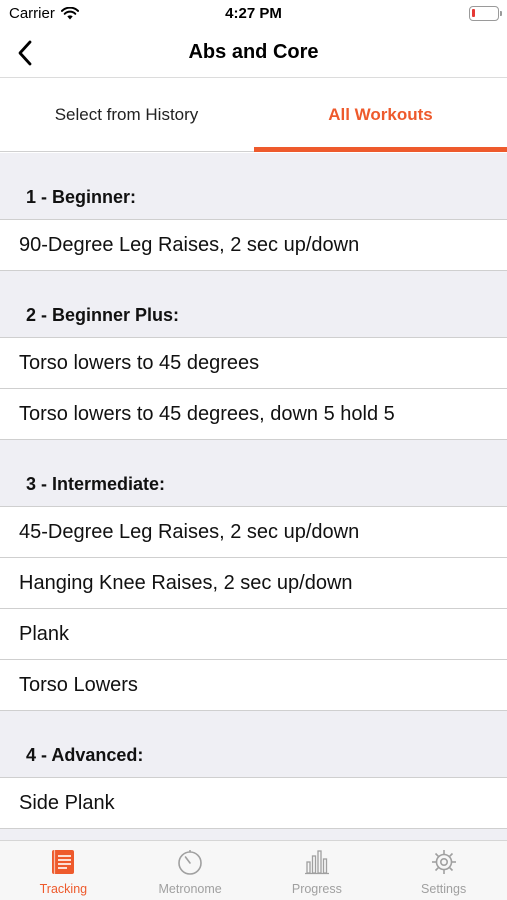  What do you see at coordinates (190, 862) in the screenshot?
I see `stopwatch-icon` at bounding box center [190, 862].